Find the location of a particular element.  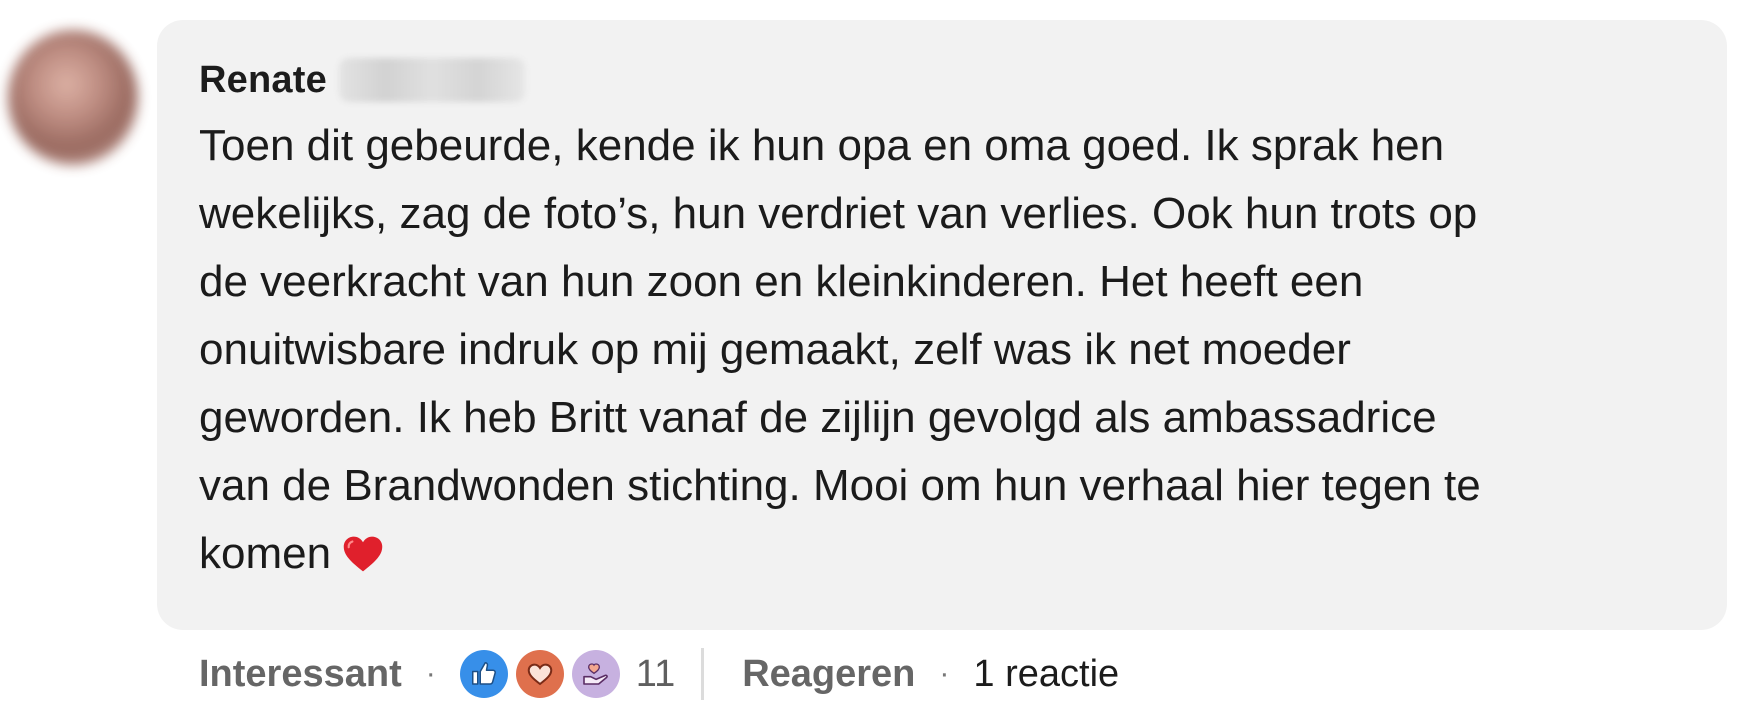

comment-author: Renate is located at coordinates (362, 80).